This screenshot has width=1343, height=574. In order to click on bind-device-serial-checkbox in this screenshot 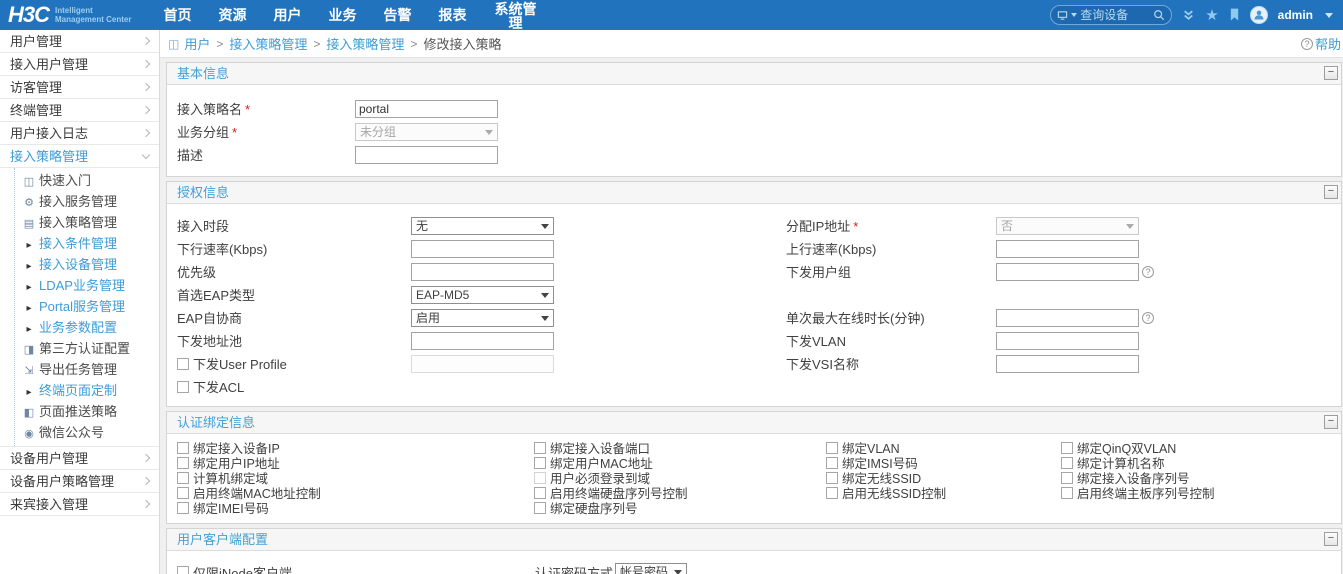, I will do `click(1067, 477)`.